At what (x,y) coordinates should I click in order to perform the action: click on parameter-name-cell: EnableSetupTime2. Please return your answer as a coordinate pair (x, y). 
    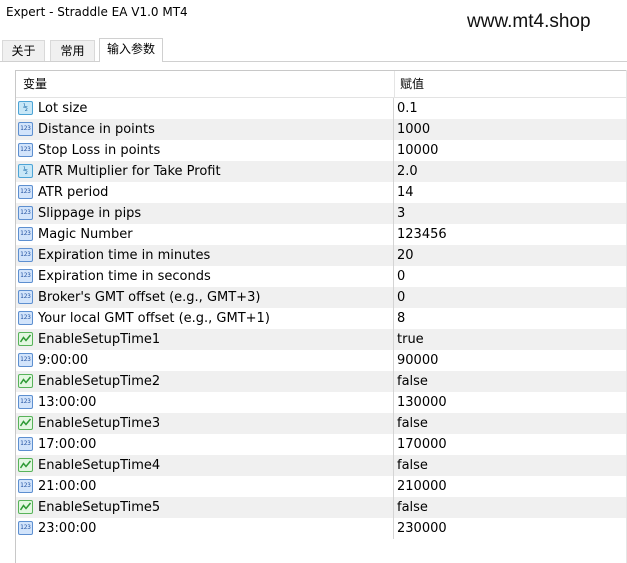
    Looking at the image, I should click on (205, 381).